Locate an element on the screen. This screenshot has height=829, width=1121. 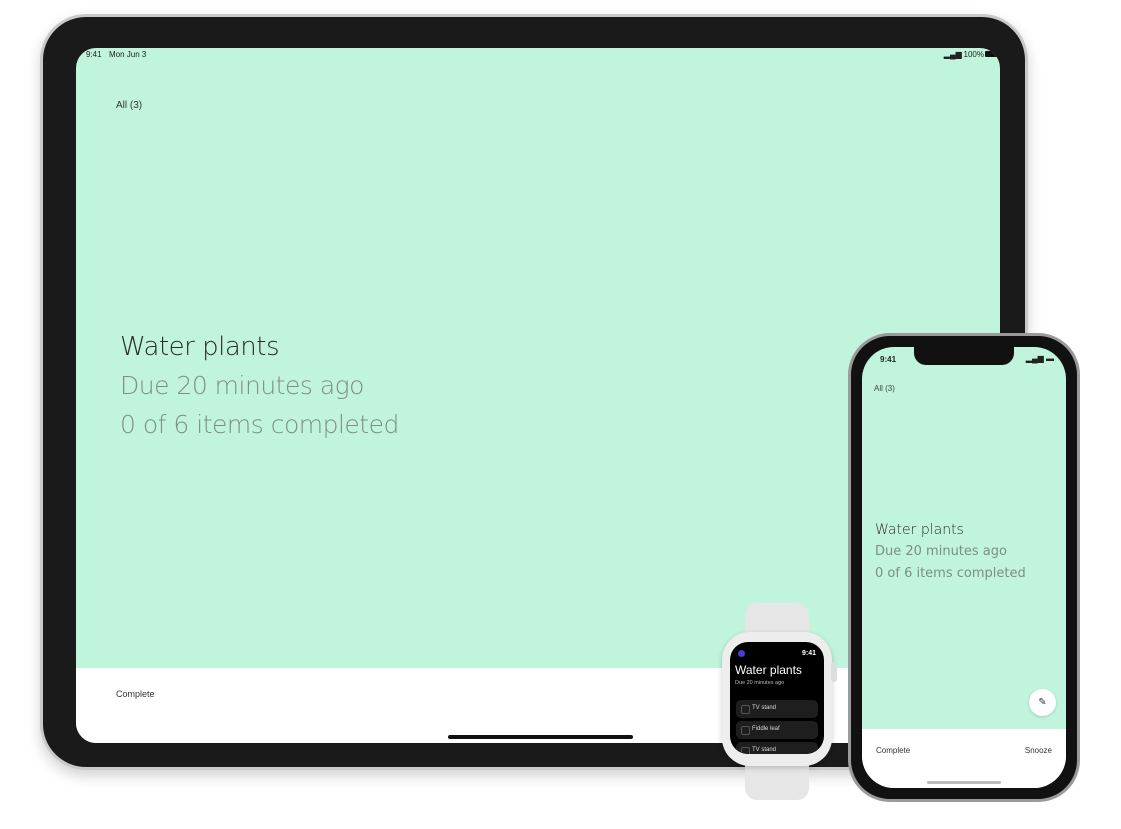
notch is located at coordinates (964, 356).